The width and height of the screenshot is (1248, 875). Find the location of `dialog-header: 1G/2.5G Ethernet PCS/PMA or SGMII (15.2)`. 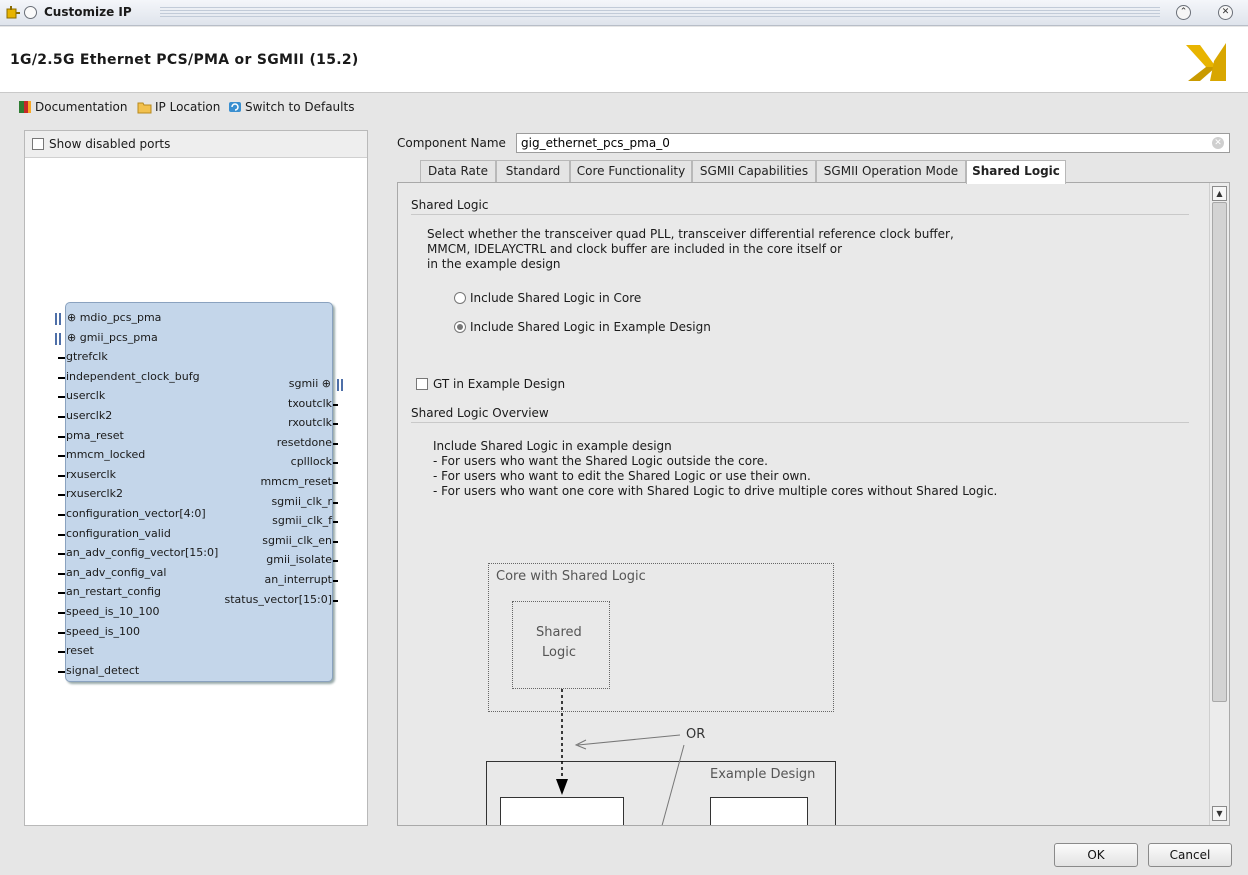

dialog-header: 1G/2.5G Ethernet PCS/PMA or SGMII (15.2) is located at coordinates (624, 60).